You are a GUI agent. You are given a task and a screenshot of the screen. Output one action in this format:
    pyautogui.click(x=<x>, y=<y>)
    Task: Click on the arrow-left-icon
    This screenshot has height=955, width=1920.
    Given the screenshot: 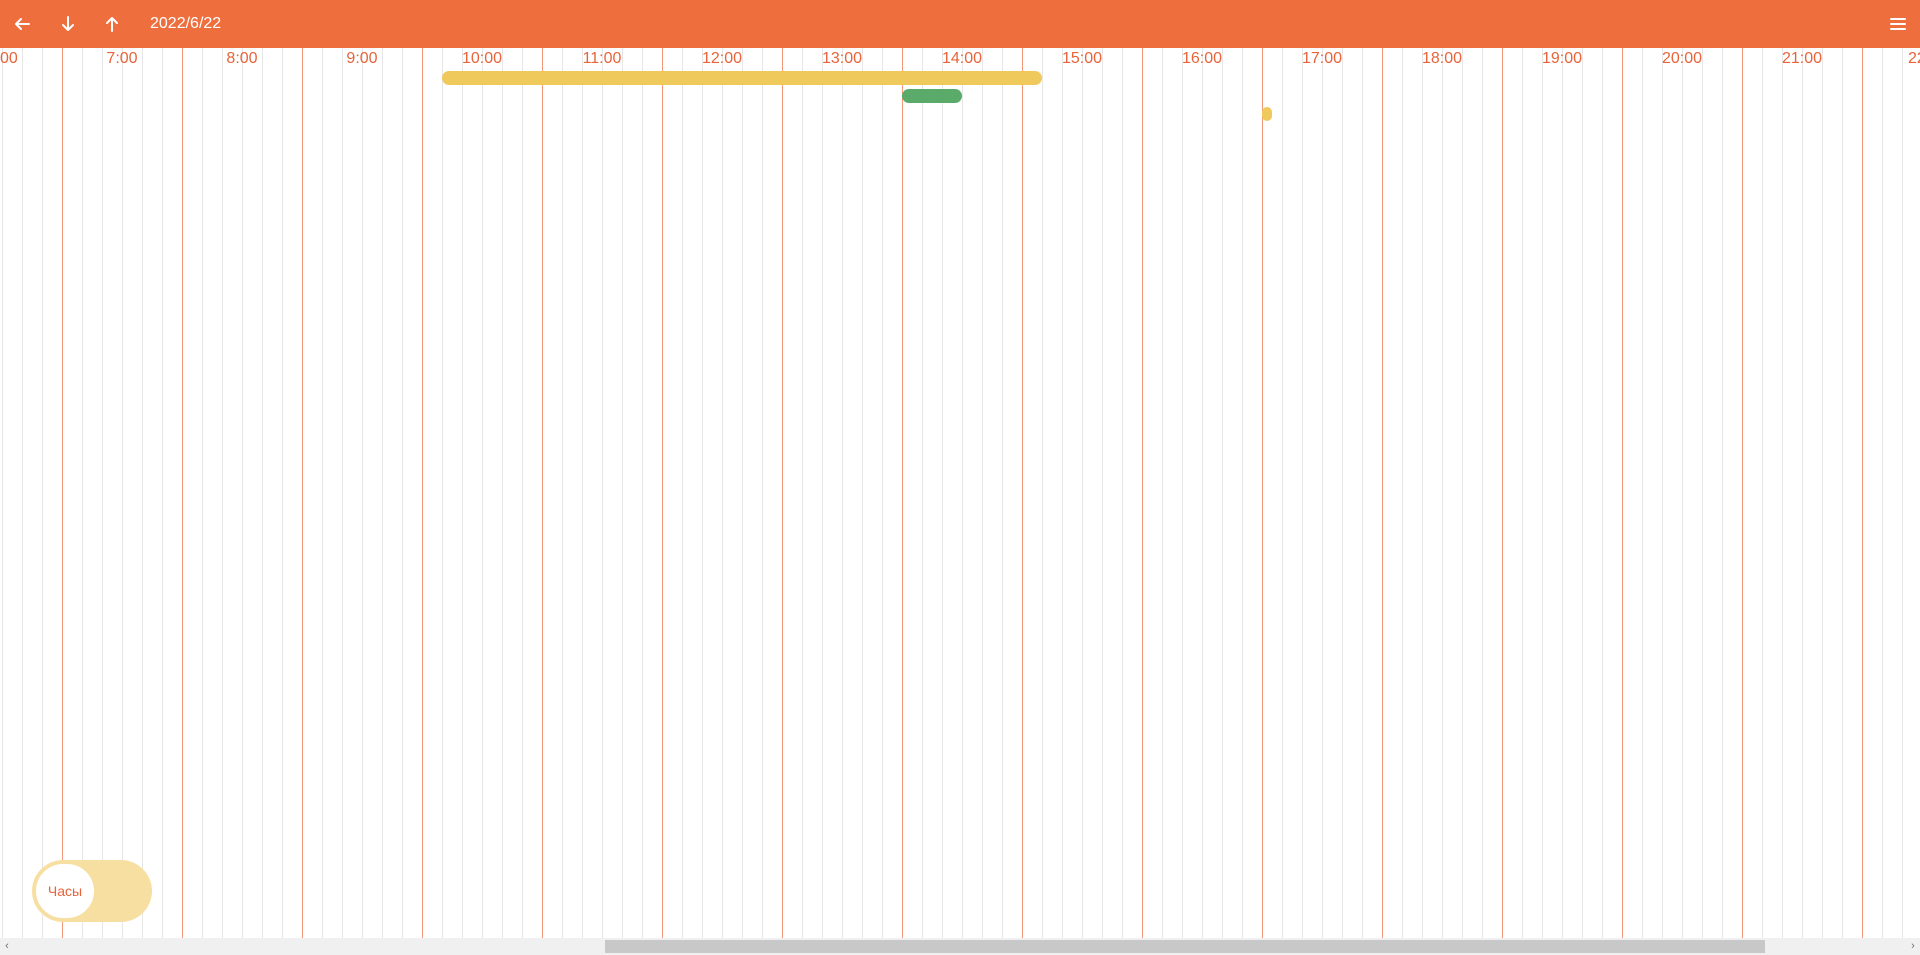 What is the action you would take?
    pyautogui.click(x=22, y=24)
    